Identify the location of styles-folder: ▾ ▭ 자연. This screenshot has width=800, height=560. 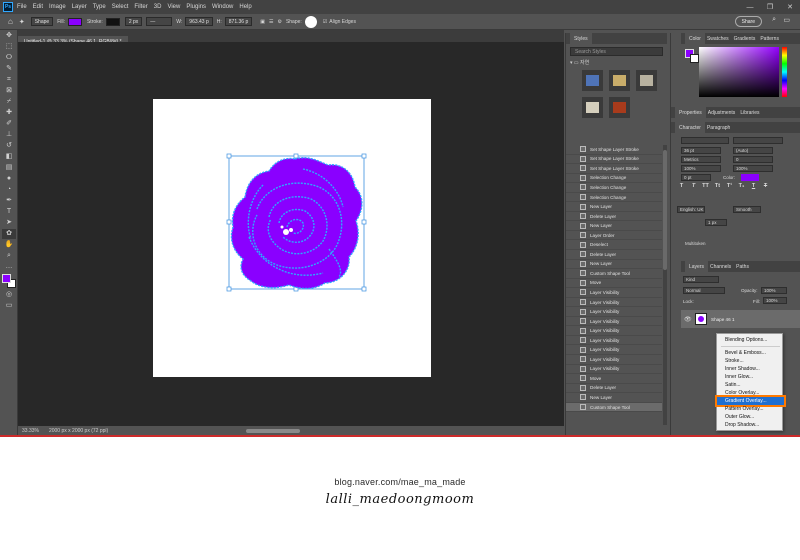
(616, 63).